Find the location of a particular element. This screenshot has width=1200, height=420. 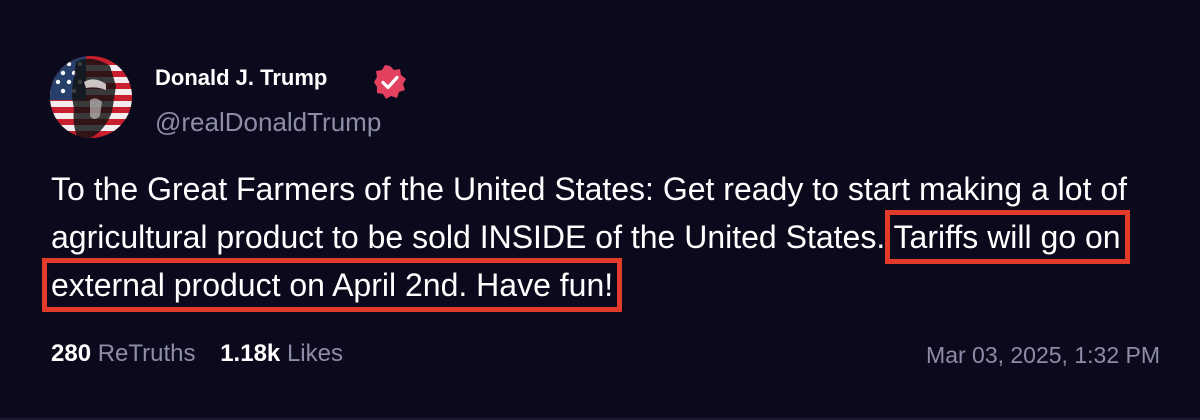

retruths-stat: 280 ReTruths is located at coordinates (126, 353).